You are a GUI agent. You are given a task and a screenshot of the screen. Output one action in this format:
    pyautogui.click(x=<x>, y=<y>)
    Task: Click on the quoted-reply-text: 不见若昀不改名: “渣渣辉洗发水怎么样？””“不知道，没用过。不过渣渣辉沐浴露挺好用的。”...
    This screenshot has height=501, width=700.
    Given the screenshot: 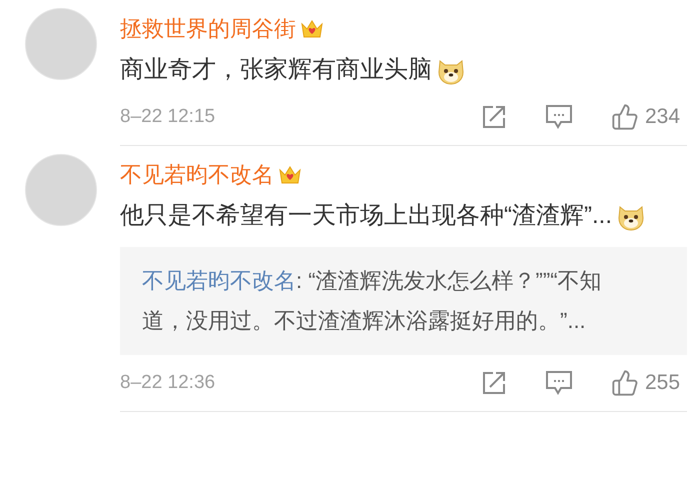 What is the action you would take?
    pyautogui.click(x=372, y=301)
    